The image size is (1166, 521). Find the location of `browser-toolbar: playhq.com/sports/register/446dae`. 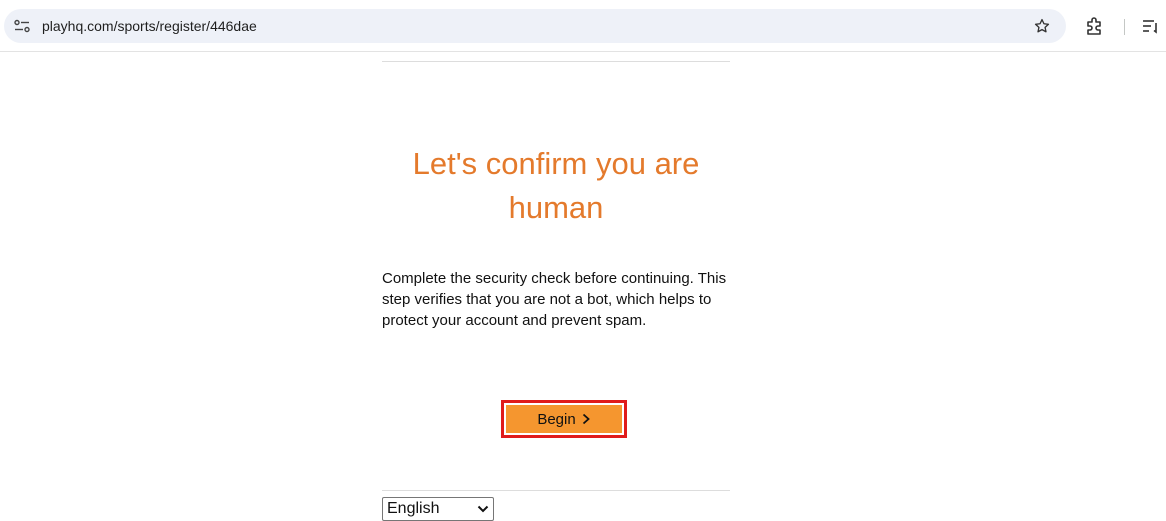

browser-toolbar: playhq.com/sports/register/446dae is located at coordinates (583, 26).